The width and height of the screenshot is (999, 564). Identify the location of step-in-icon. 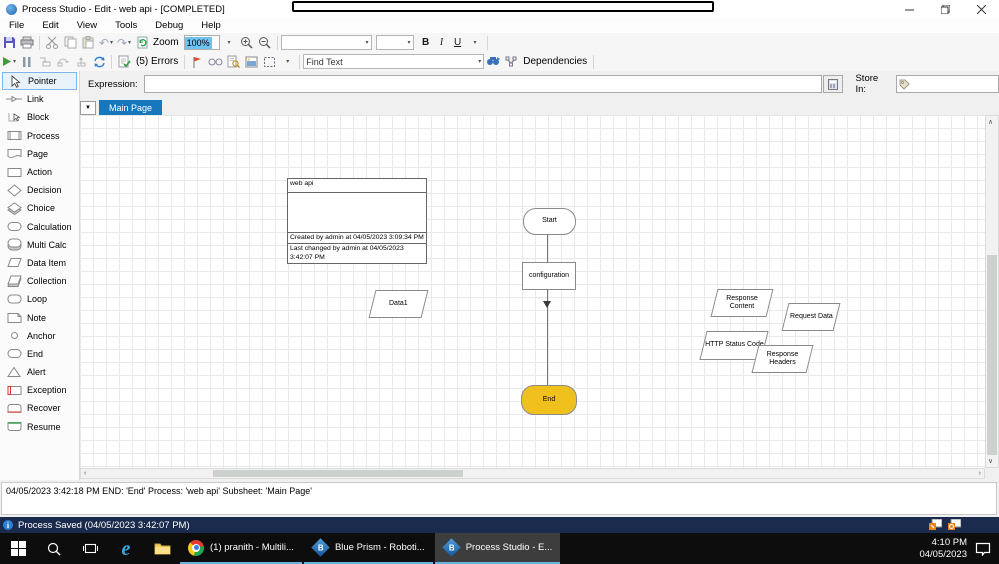
(45, 61).